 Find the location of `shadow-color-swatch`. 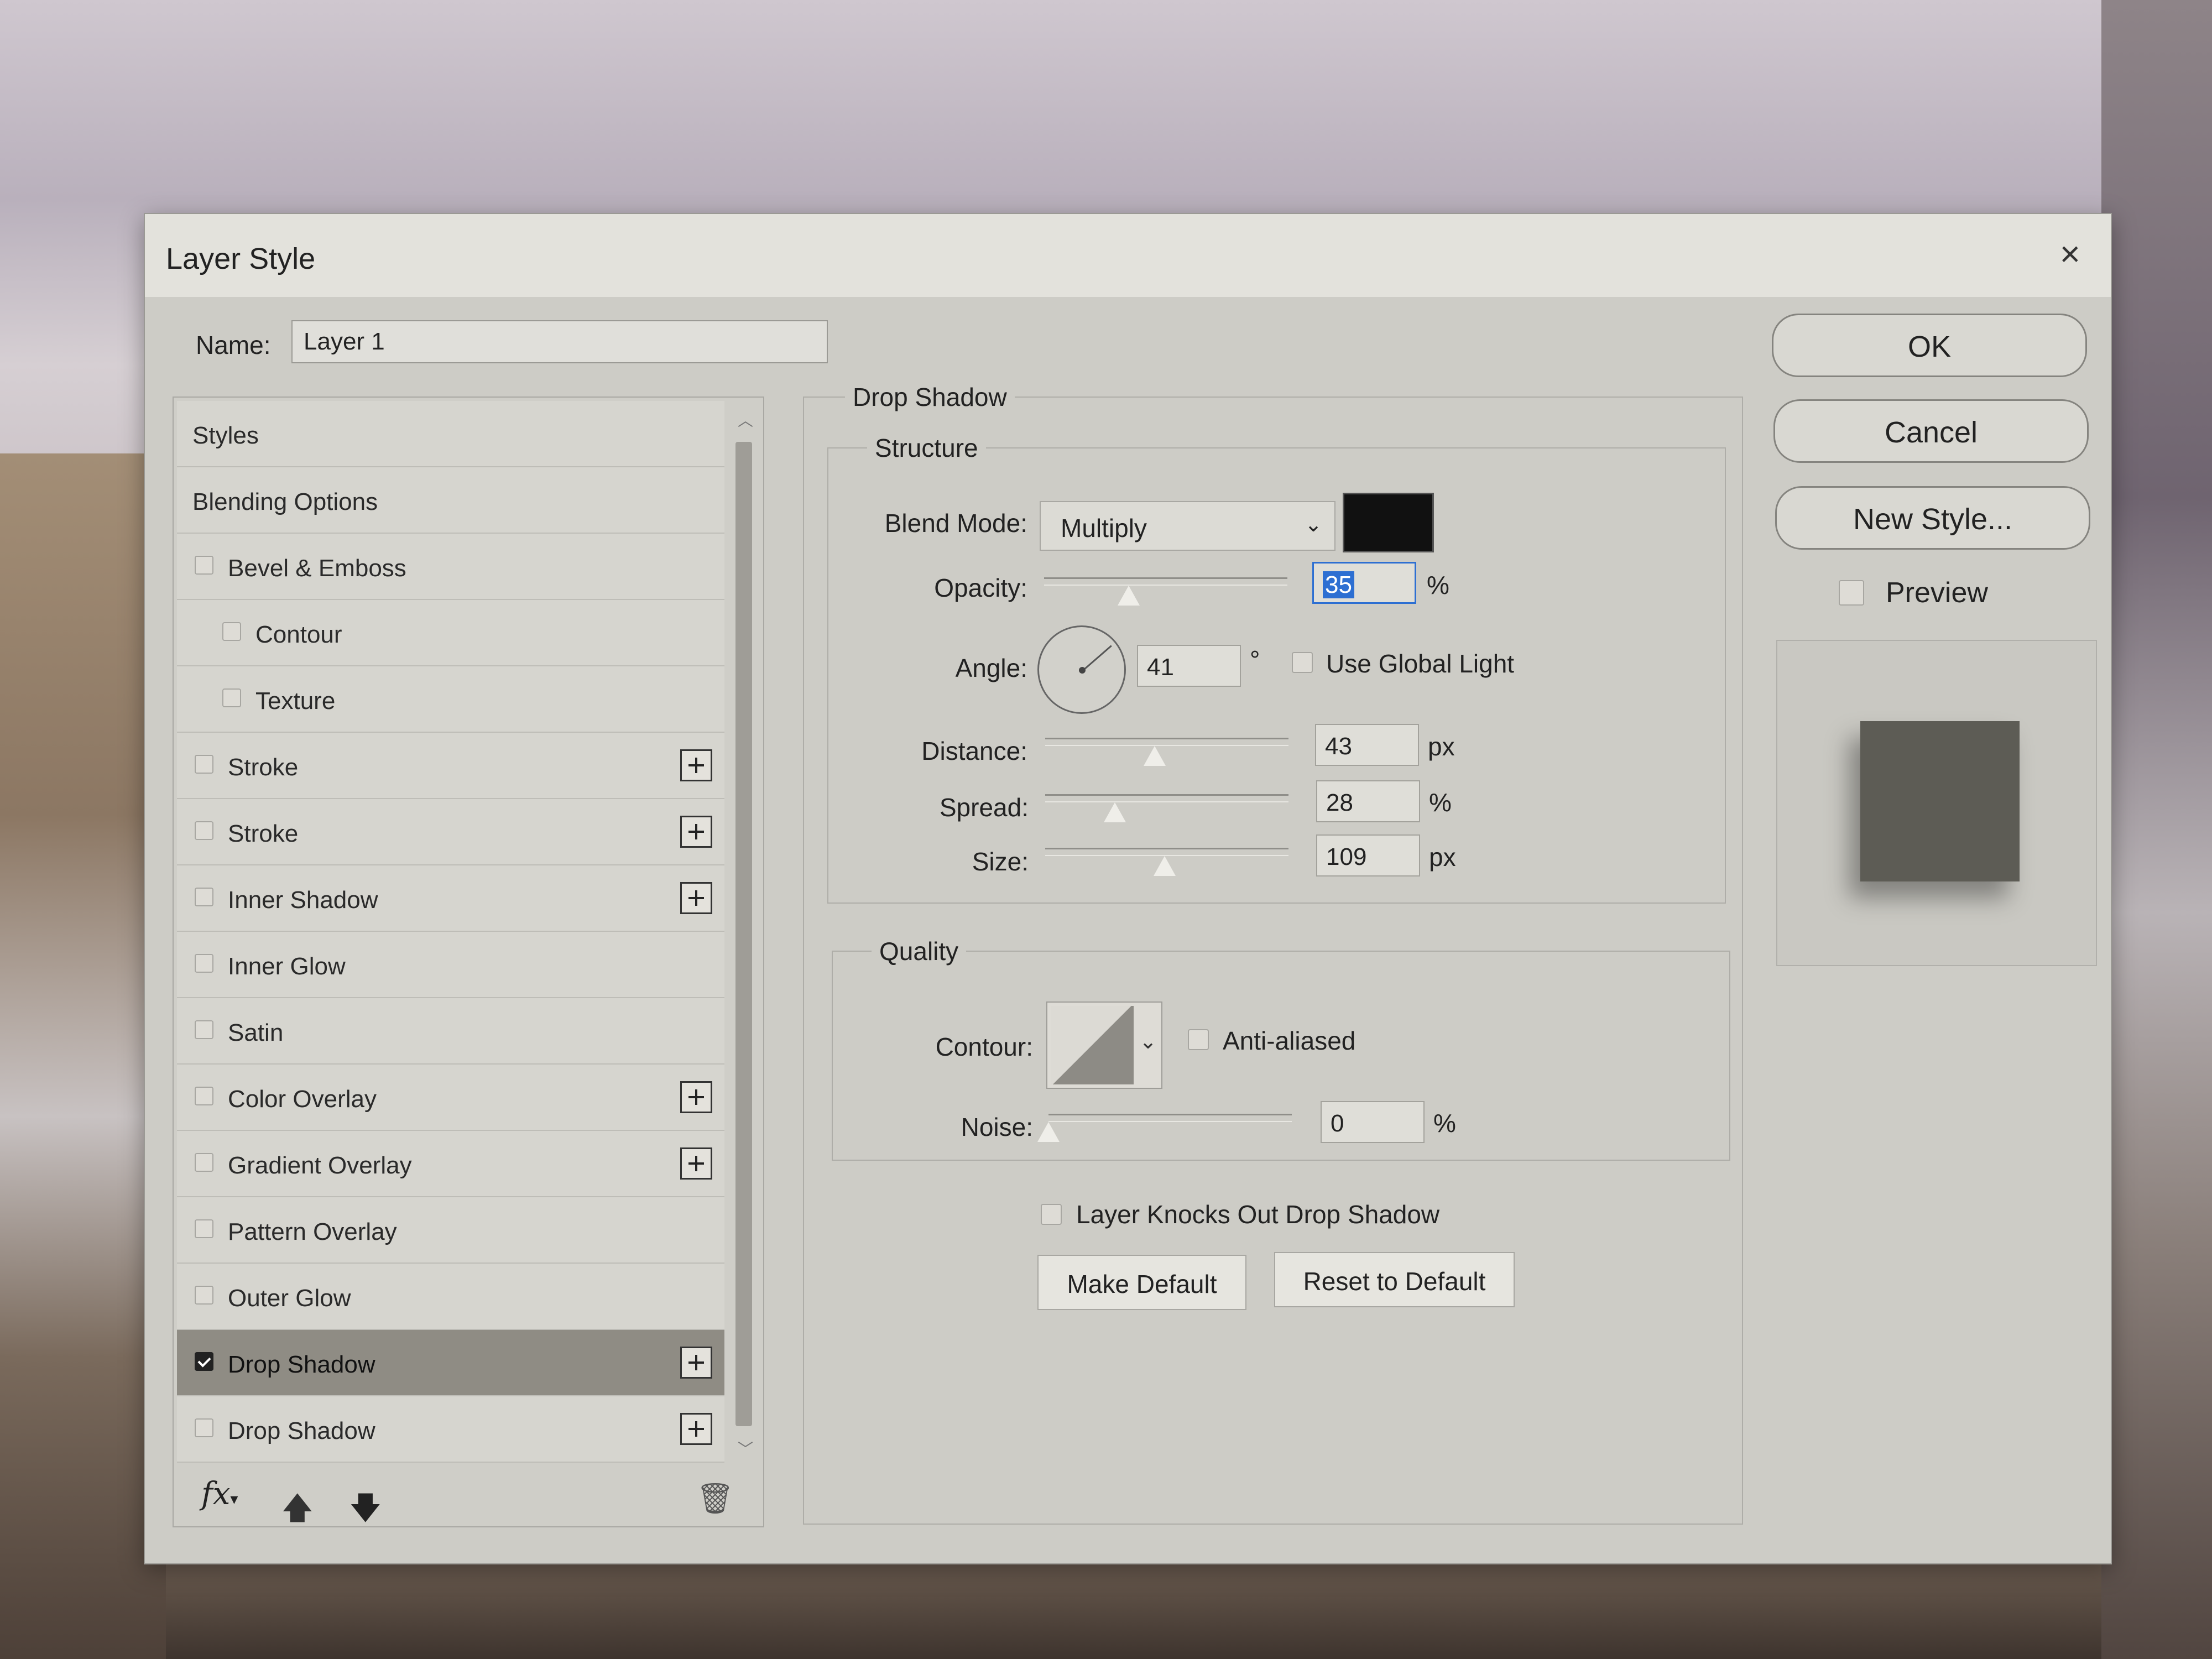

shadow-color-swatch is located at coordinates (1389, 523).